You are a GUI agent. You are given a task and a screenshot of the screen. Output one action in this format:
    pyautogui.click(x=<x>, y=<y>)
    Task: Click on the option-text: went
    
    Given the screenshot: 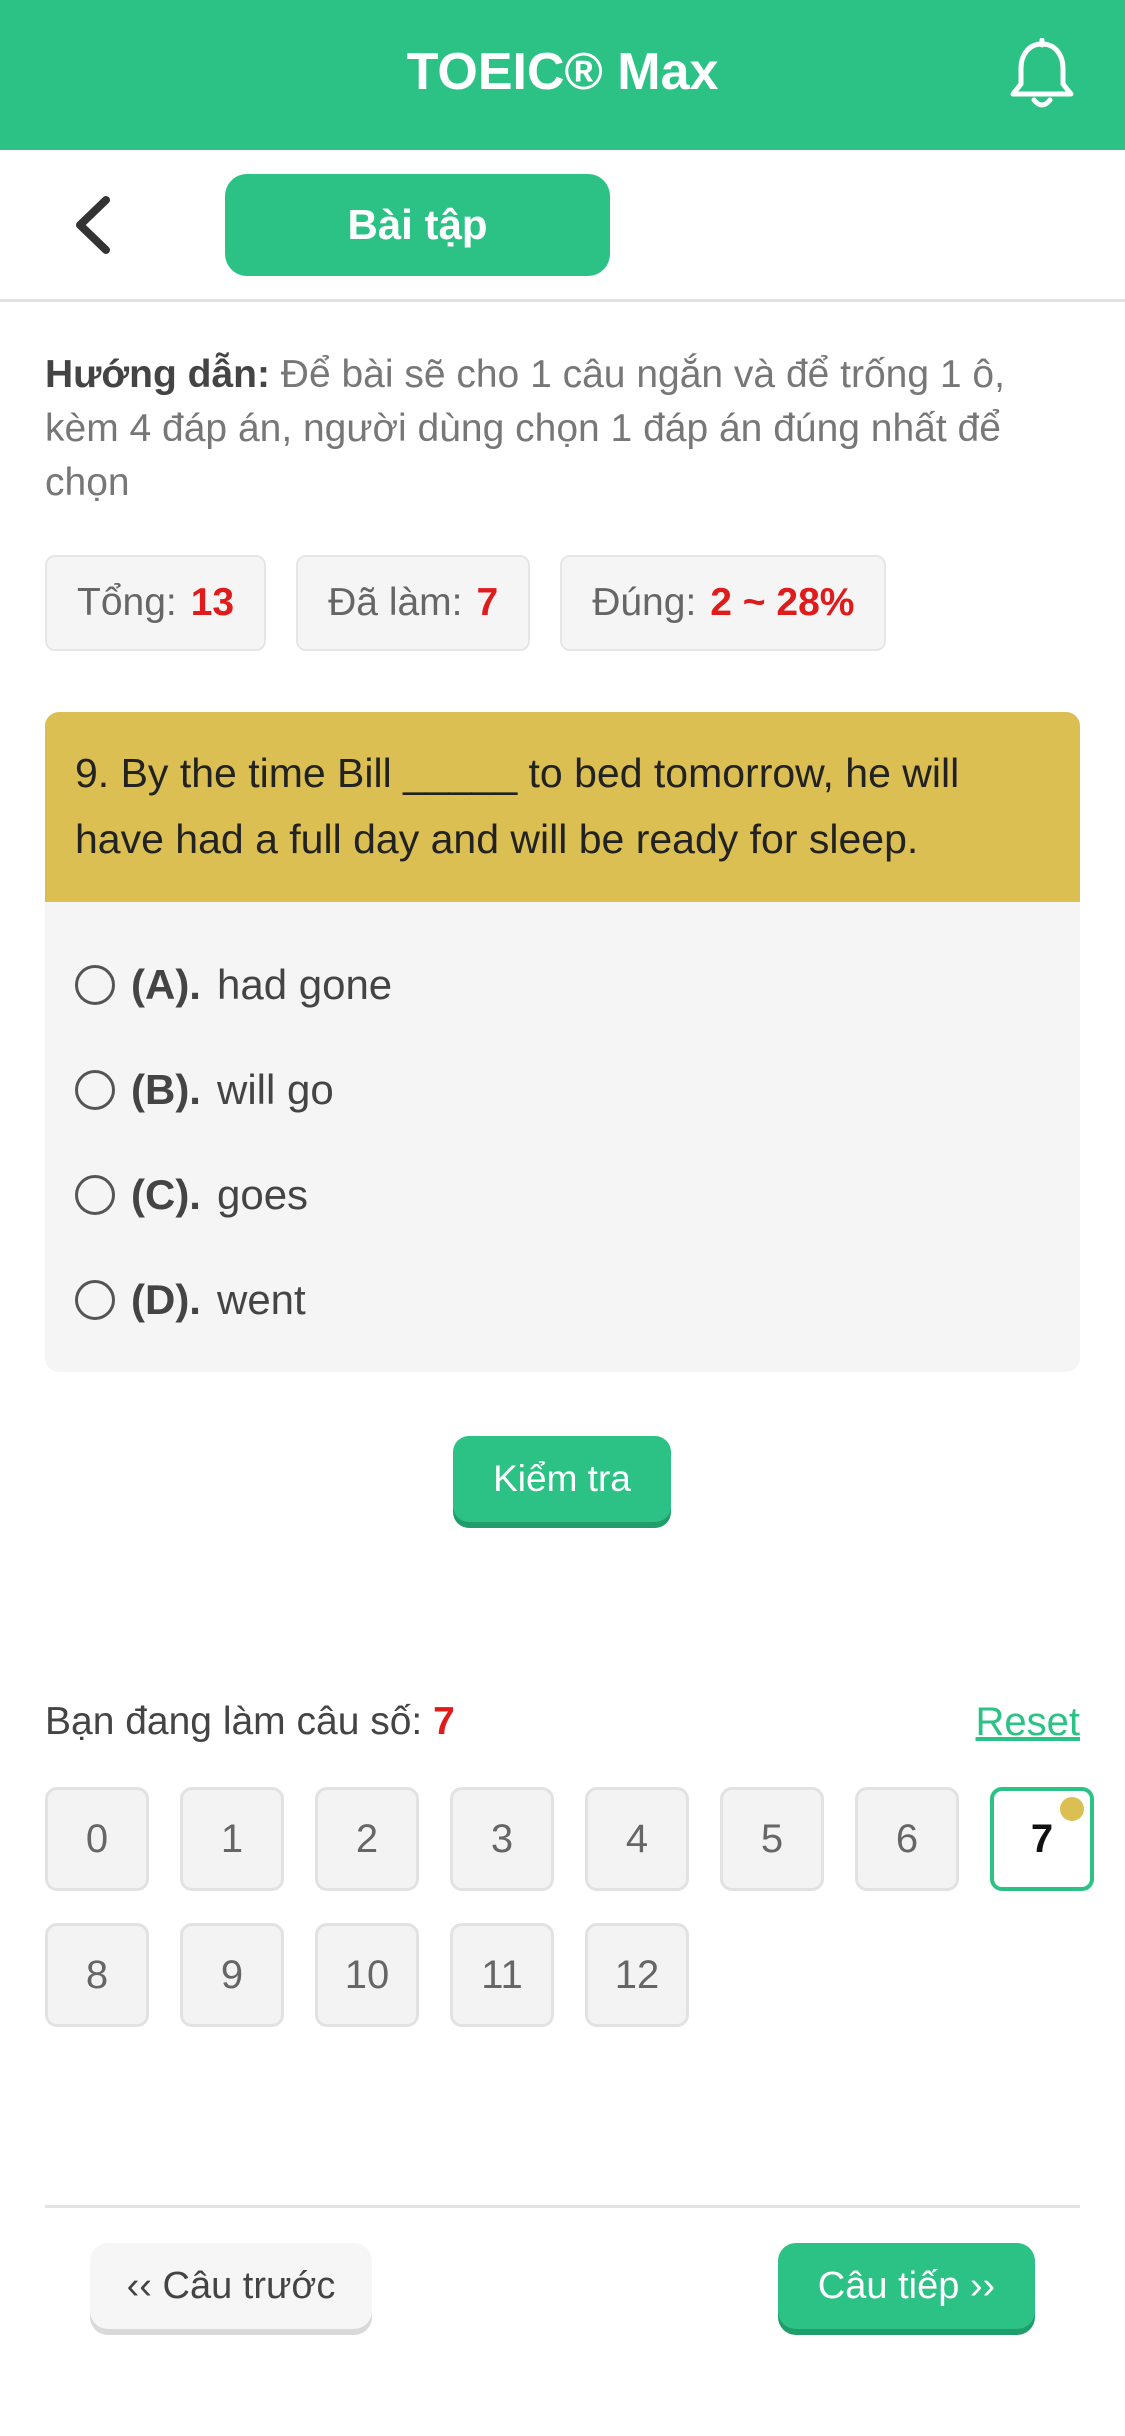 What is the action you would take?
    pyautogui.click(x=261, y=1299)
    